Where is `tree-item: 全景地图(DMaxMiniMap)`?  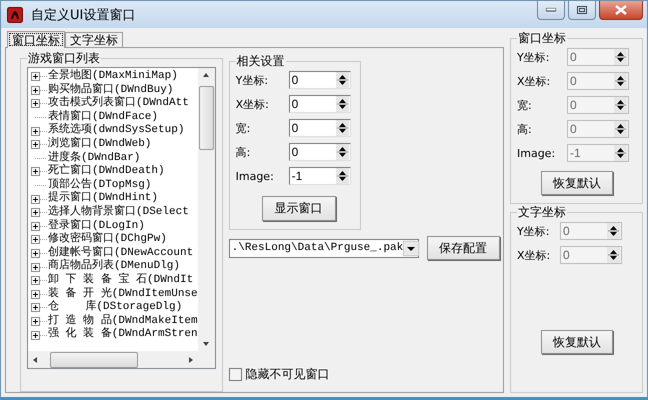 tree-item: 全景地图(DMaxMiniMap) is located at coordinates (114, 77).